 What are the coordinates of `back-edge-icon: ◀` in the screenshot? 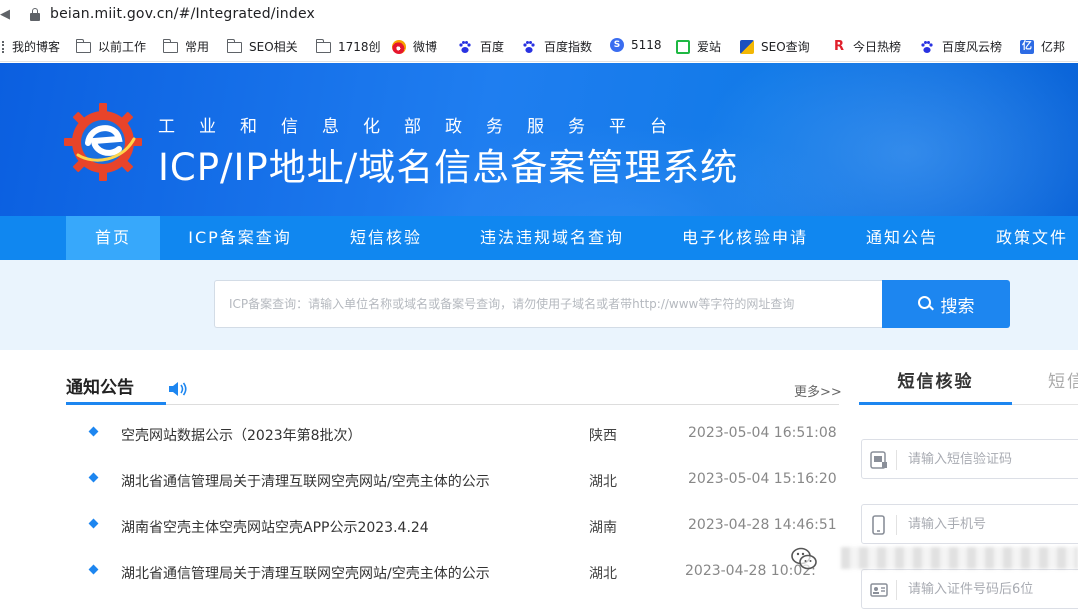 It's located at (5, 14).